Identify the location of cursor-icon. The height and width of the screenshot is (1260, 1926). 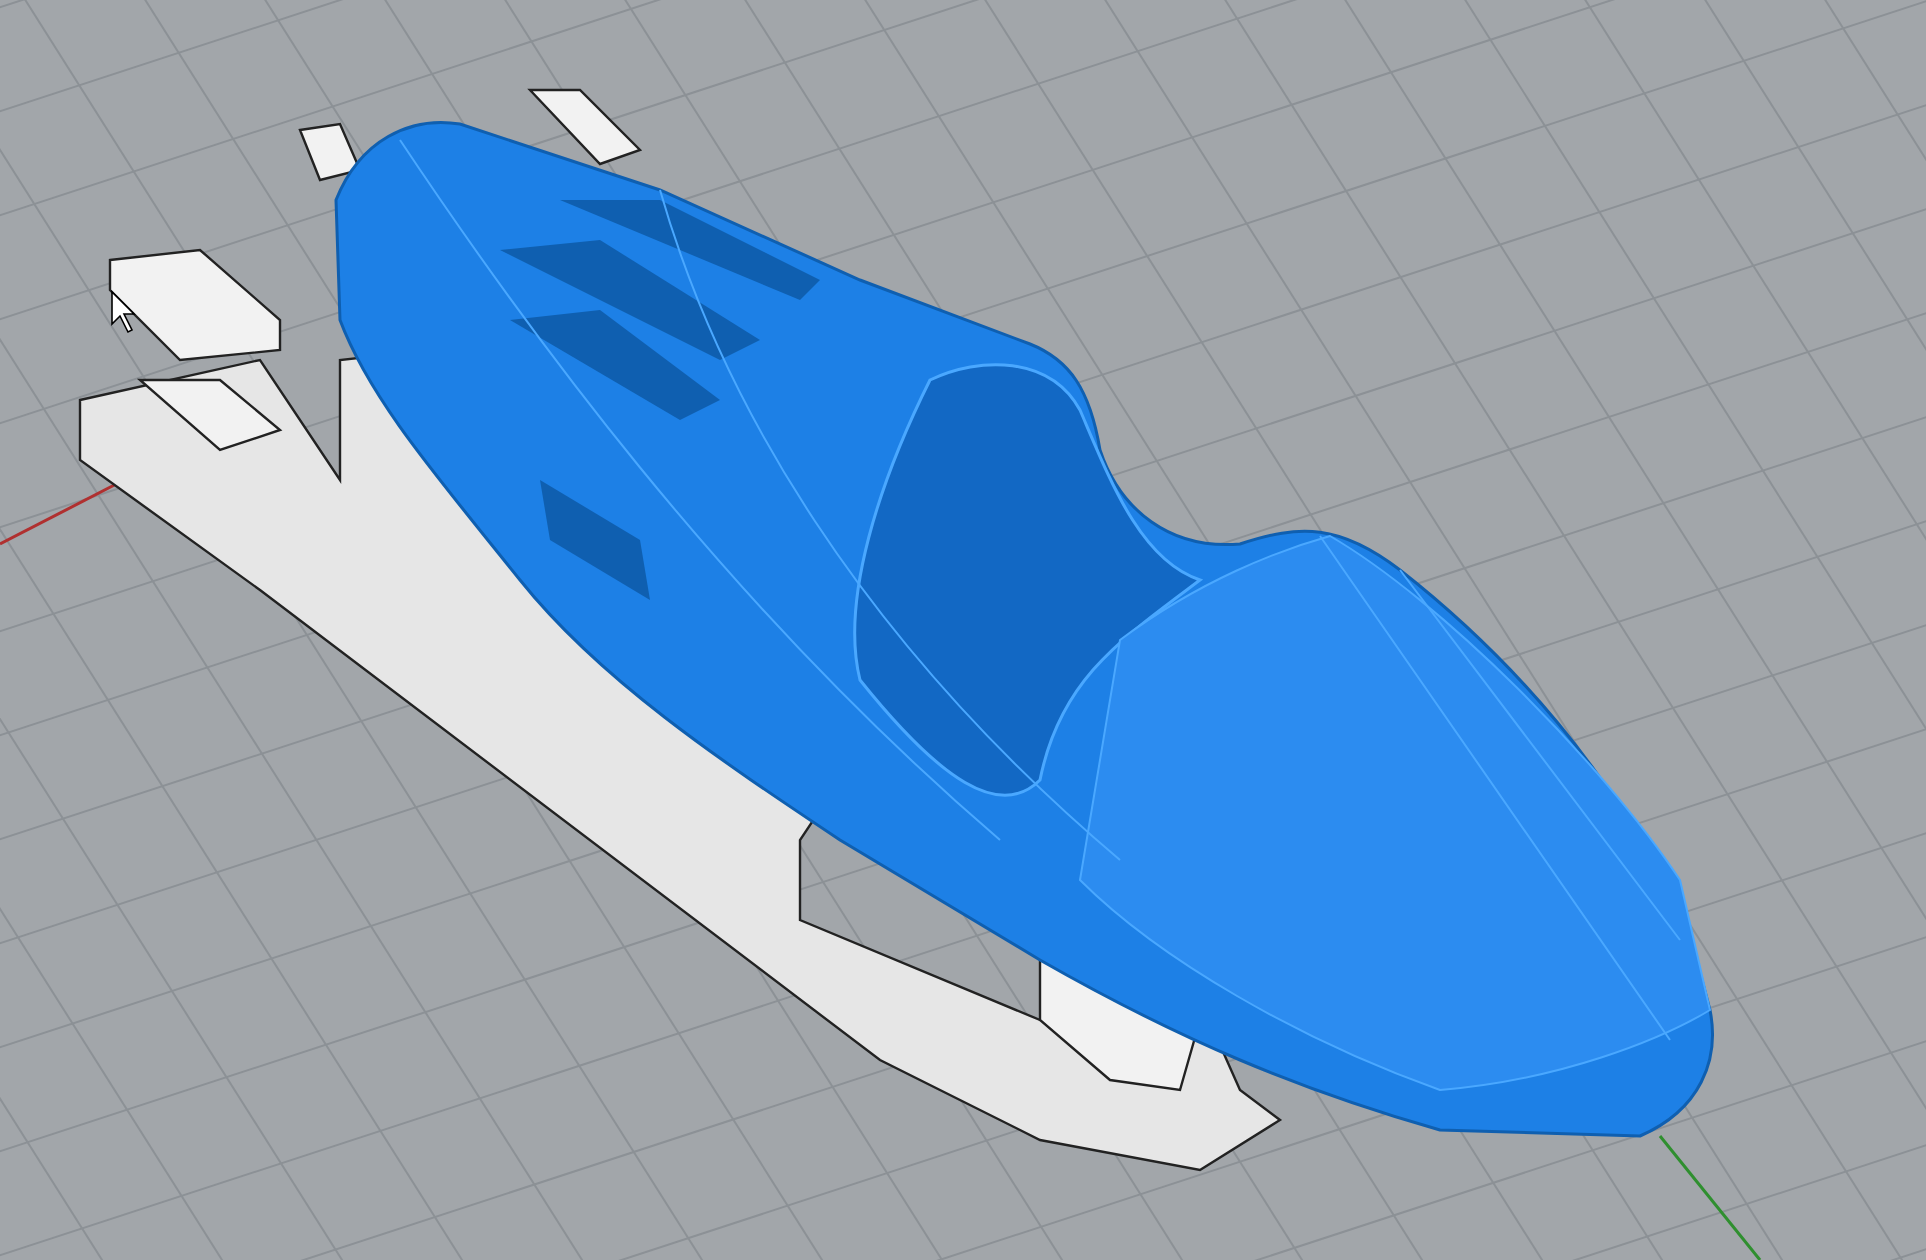
(123, 312).